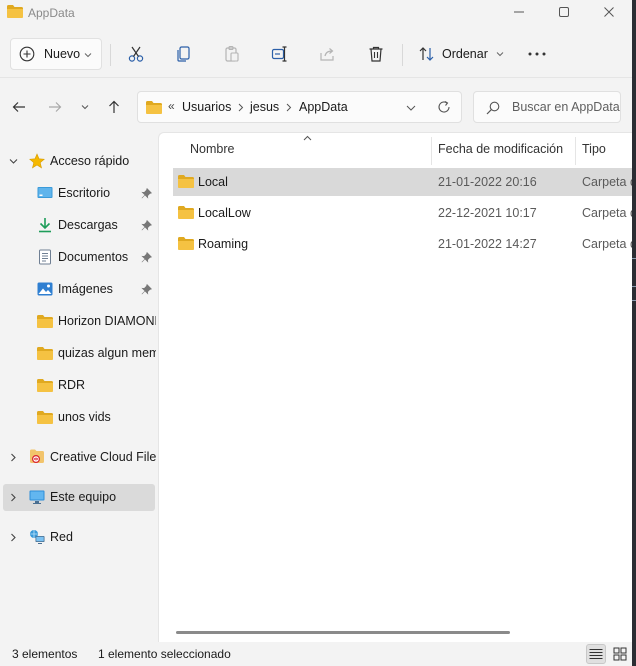  I want to click on scissors-icon, so click(136, 54).